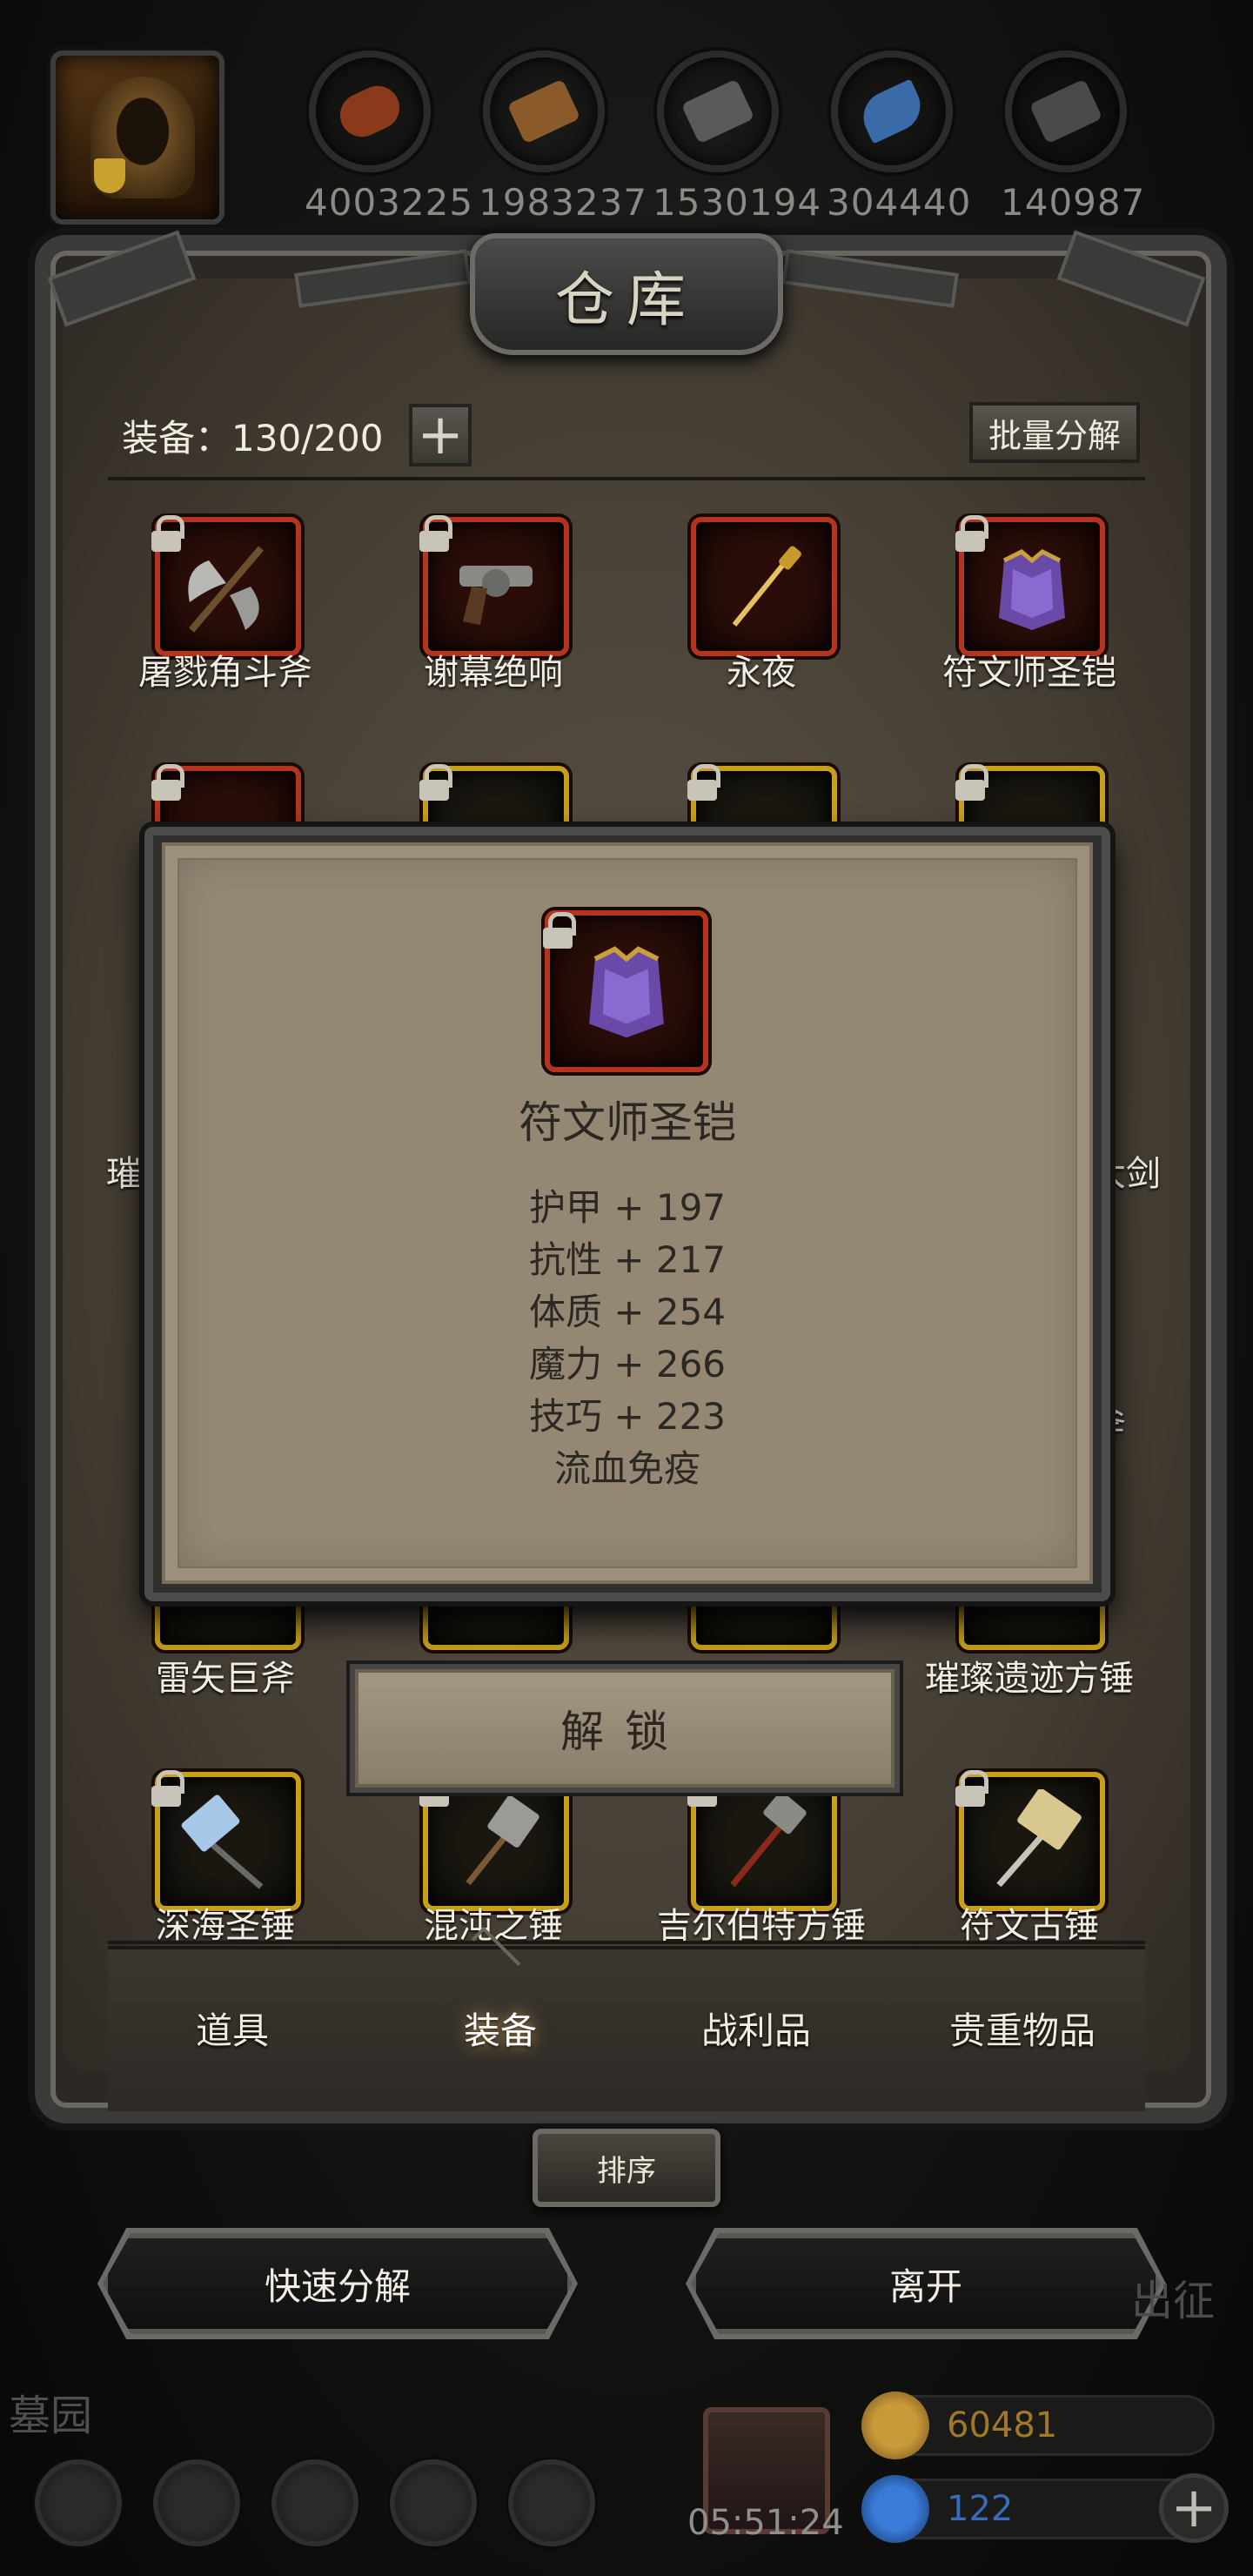  Describe the element at coordinates (314, 2502) in the screenshot. I see `map-icon` at that location.